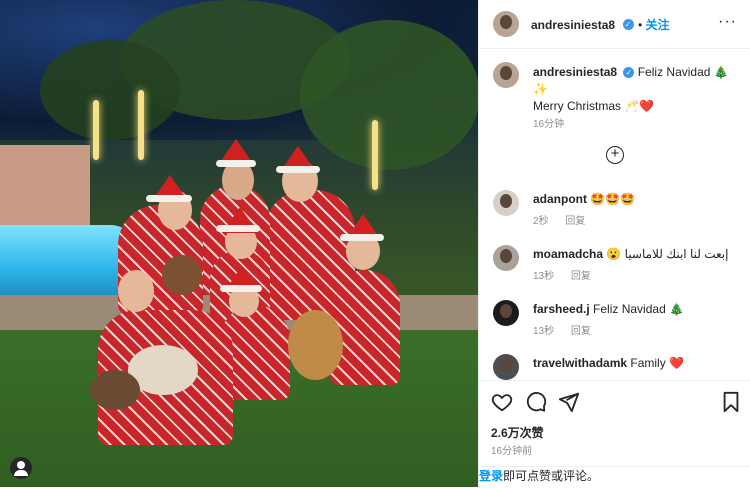  What do you see at coordinates (727, 22) in the screenshot?
I see `more-options-icon: ···` at bounding box center [727, 22].